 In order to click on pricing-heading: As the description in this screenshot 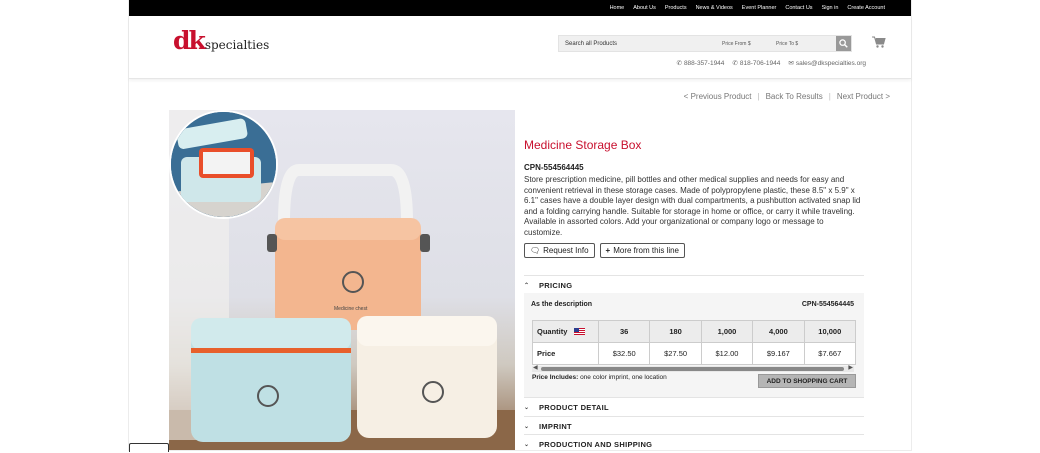, I will do `click(562, 304)`.